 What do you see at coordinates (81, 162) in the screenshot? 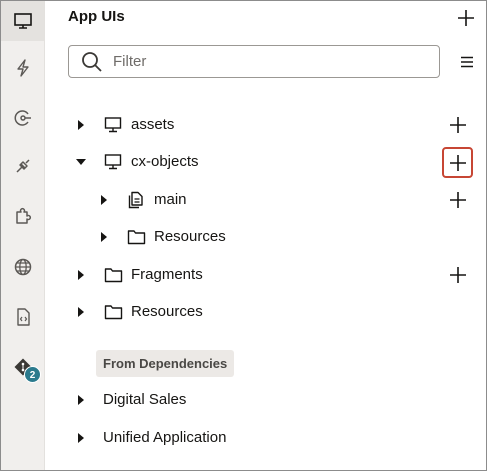
I see `caret-down-icon` at bounding box center [81, 162].